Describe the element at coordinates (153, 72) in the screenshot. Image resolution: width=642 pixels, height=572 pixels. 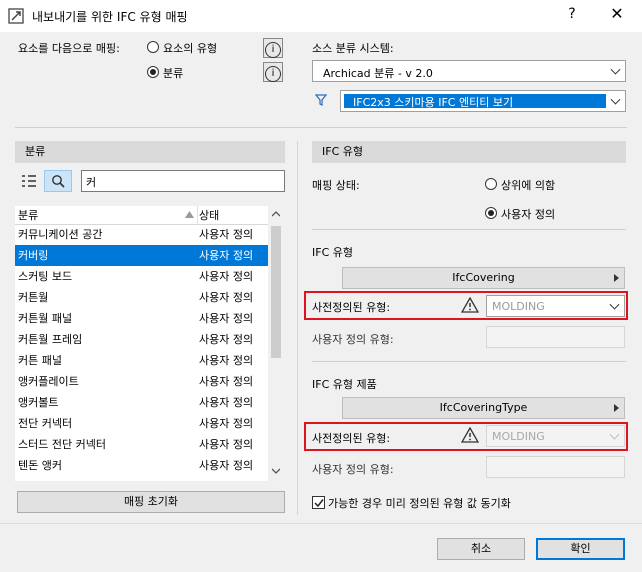
I see `radio-classification` at that location.